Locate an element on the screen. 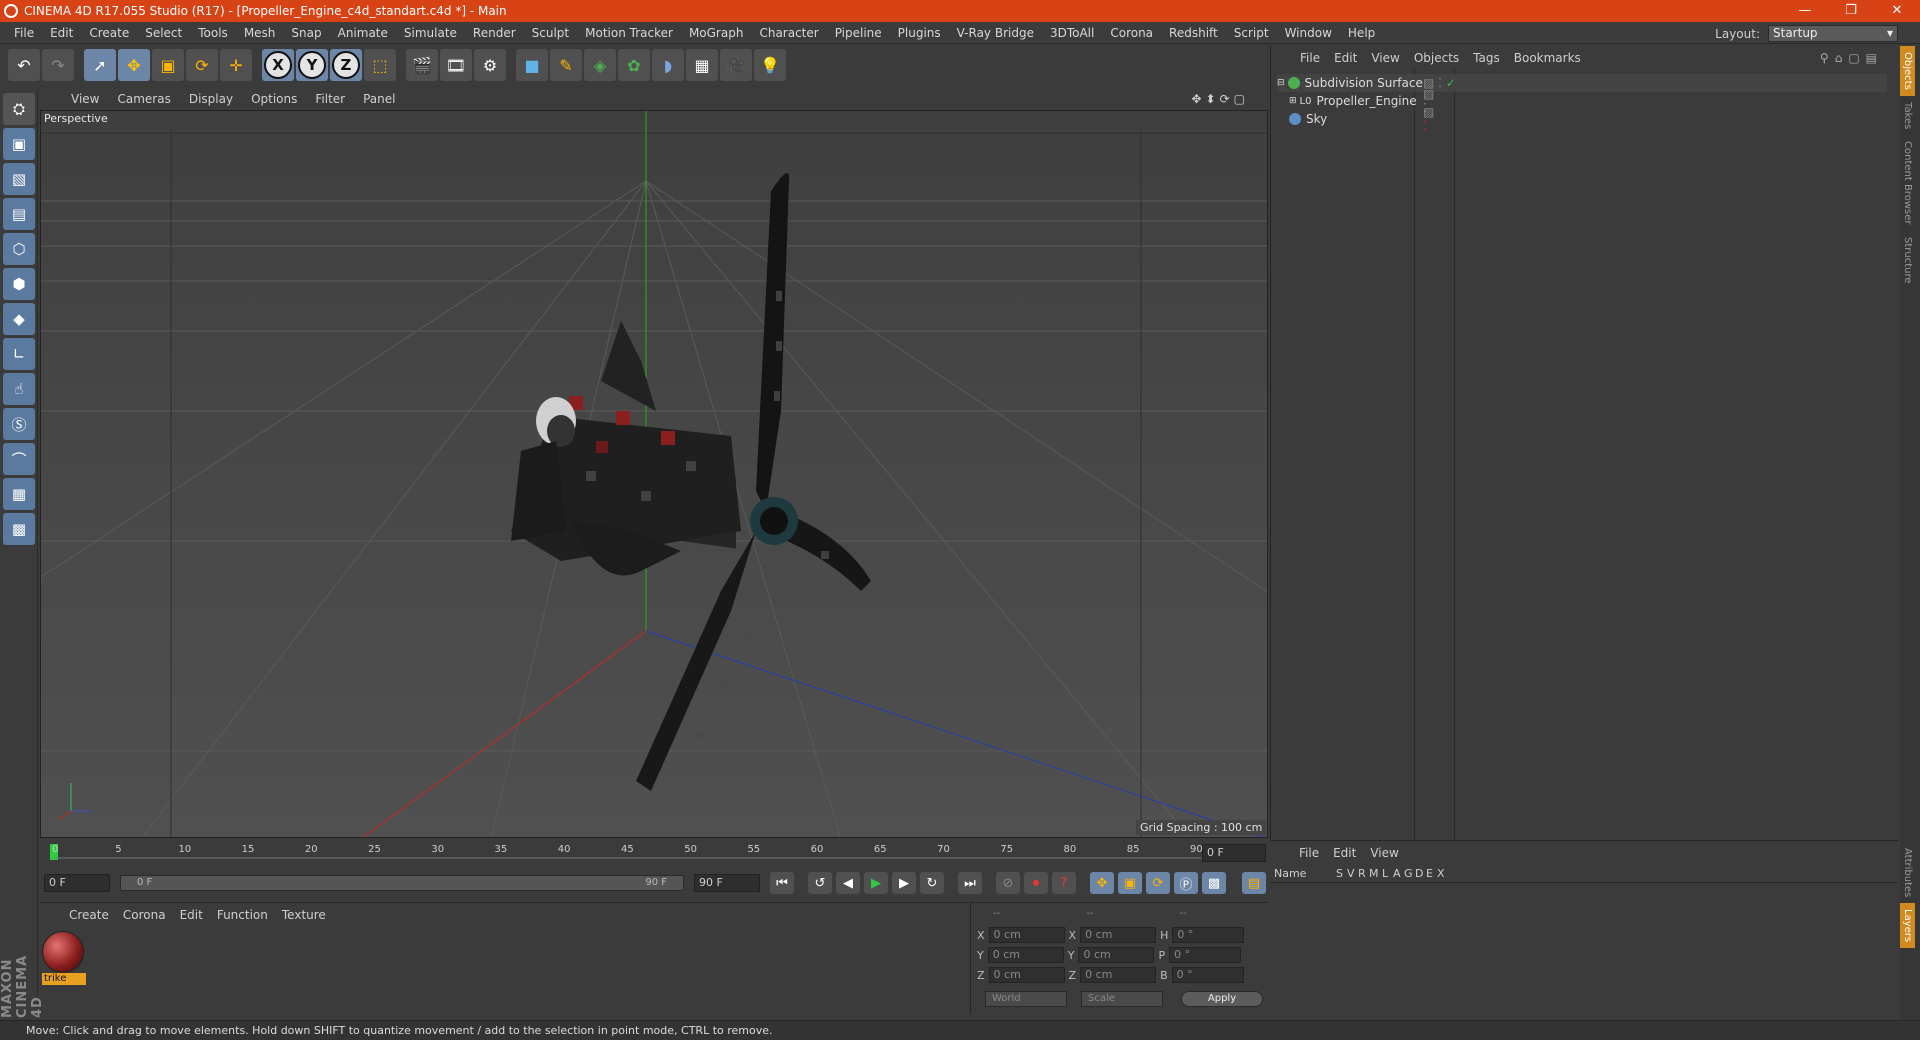  material-swatch-trike: trike is located at coordinates (64, 959).